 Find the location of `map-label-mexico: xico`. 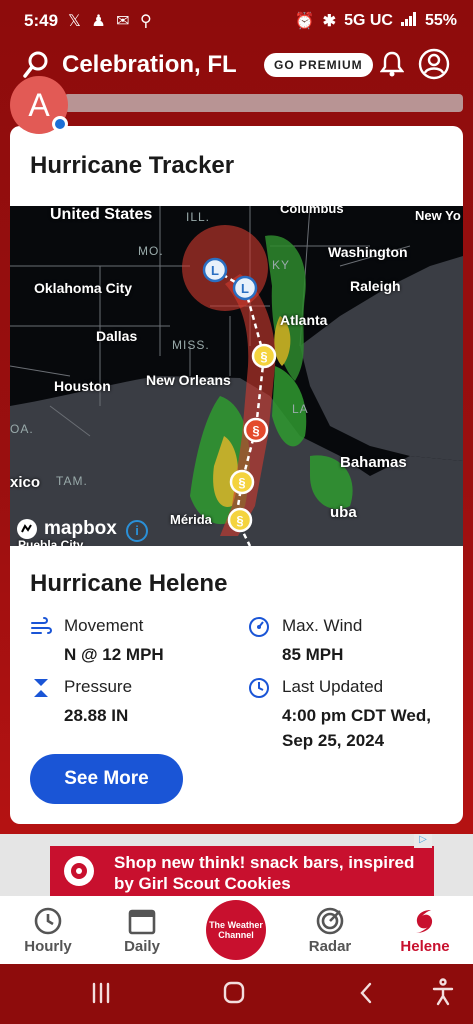

map-label-mexico: xico is located at coordinates (25, 482).